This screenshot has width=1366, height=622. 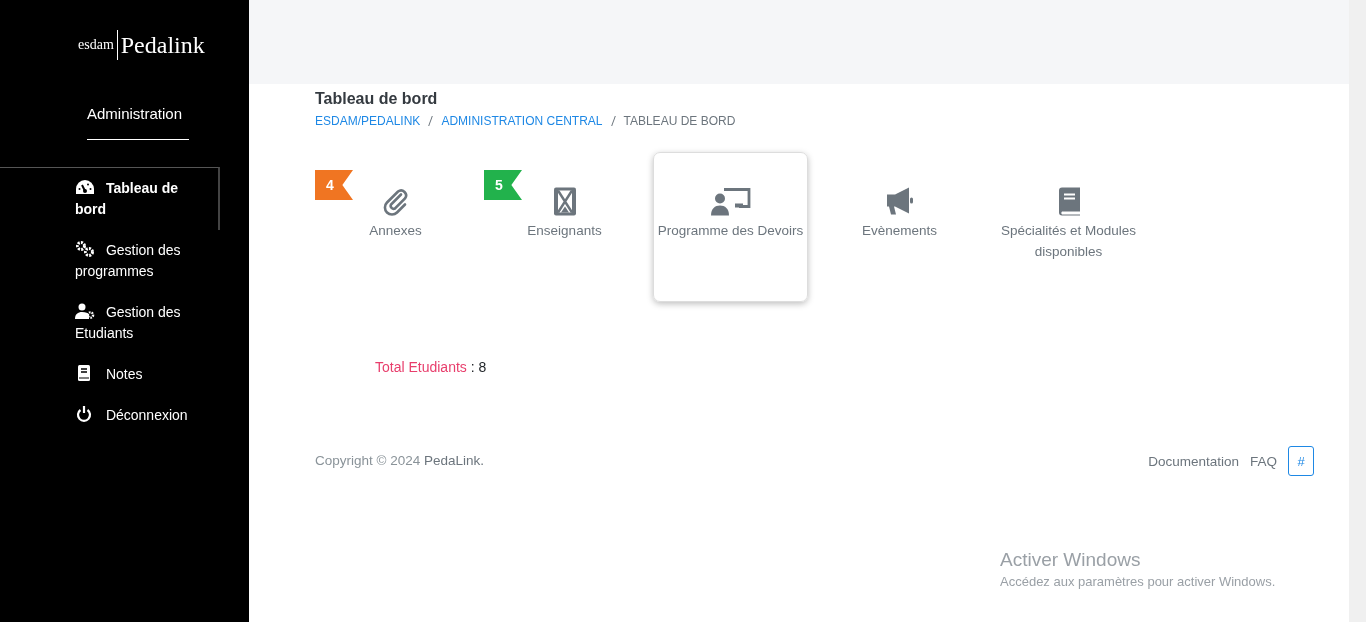 I want to click on teacher-icon, so click(x=730, y=201).